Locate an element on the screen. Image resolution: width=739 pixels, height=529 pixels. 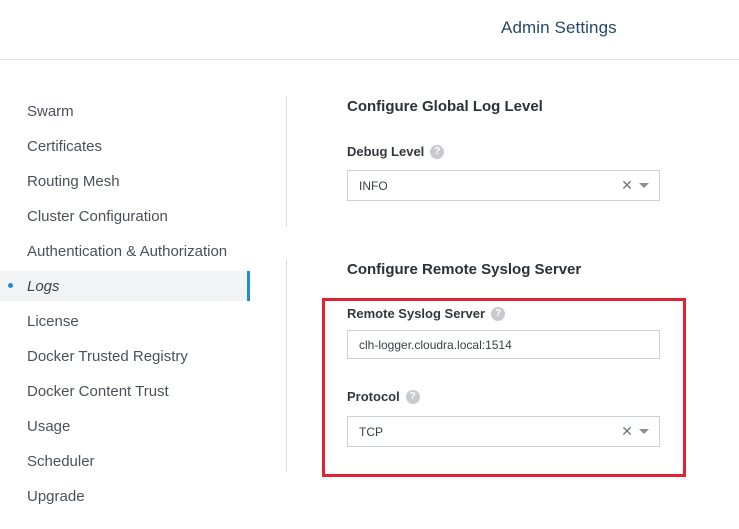
sidebar-item-label: Docker Content Trust is located at coordinates (98, 391).